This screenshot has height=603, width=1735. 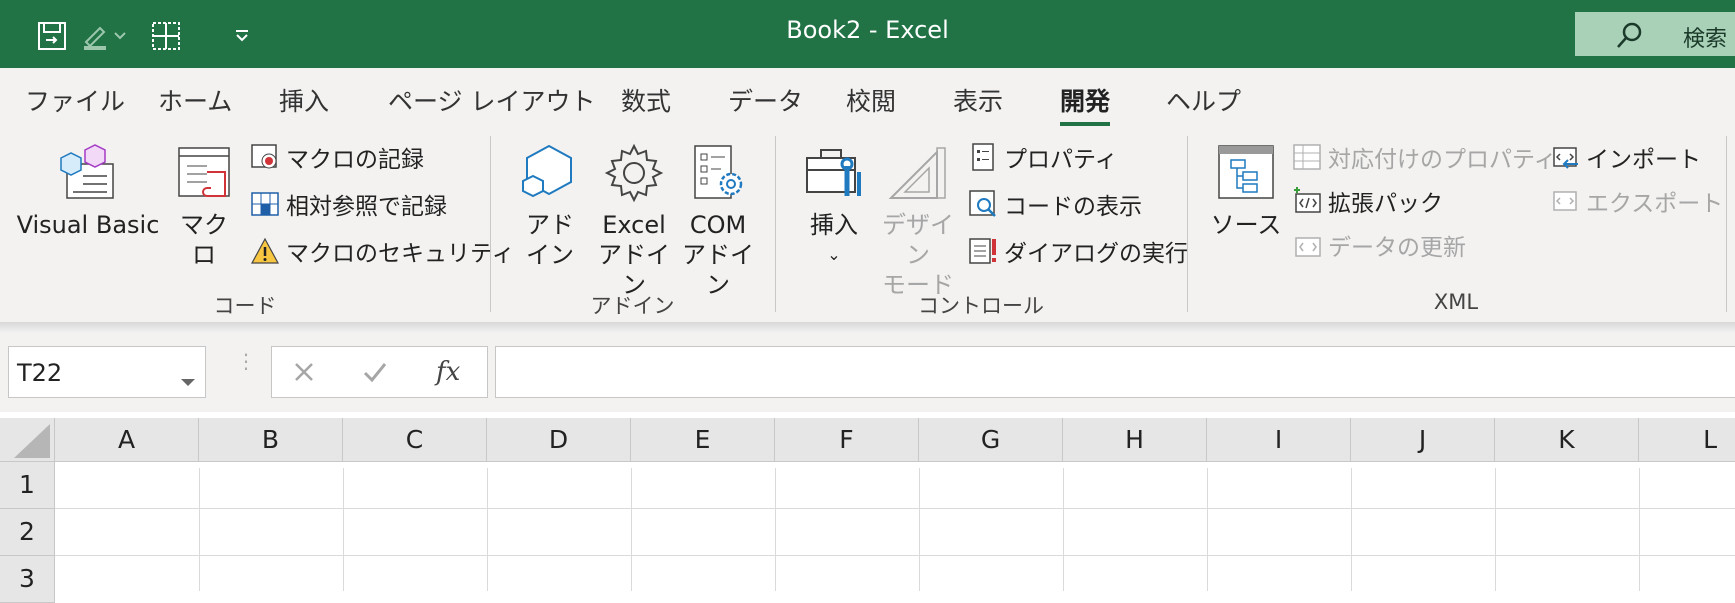 I want to click on import-icon, so click(x=1565, y=157).